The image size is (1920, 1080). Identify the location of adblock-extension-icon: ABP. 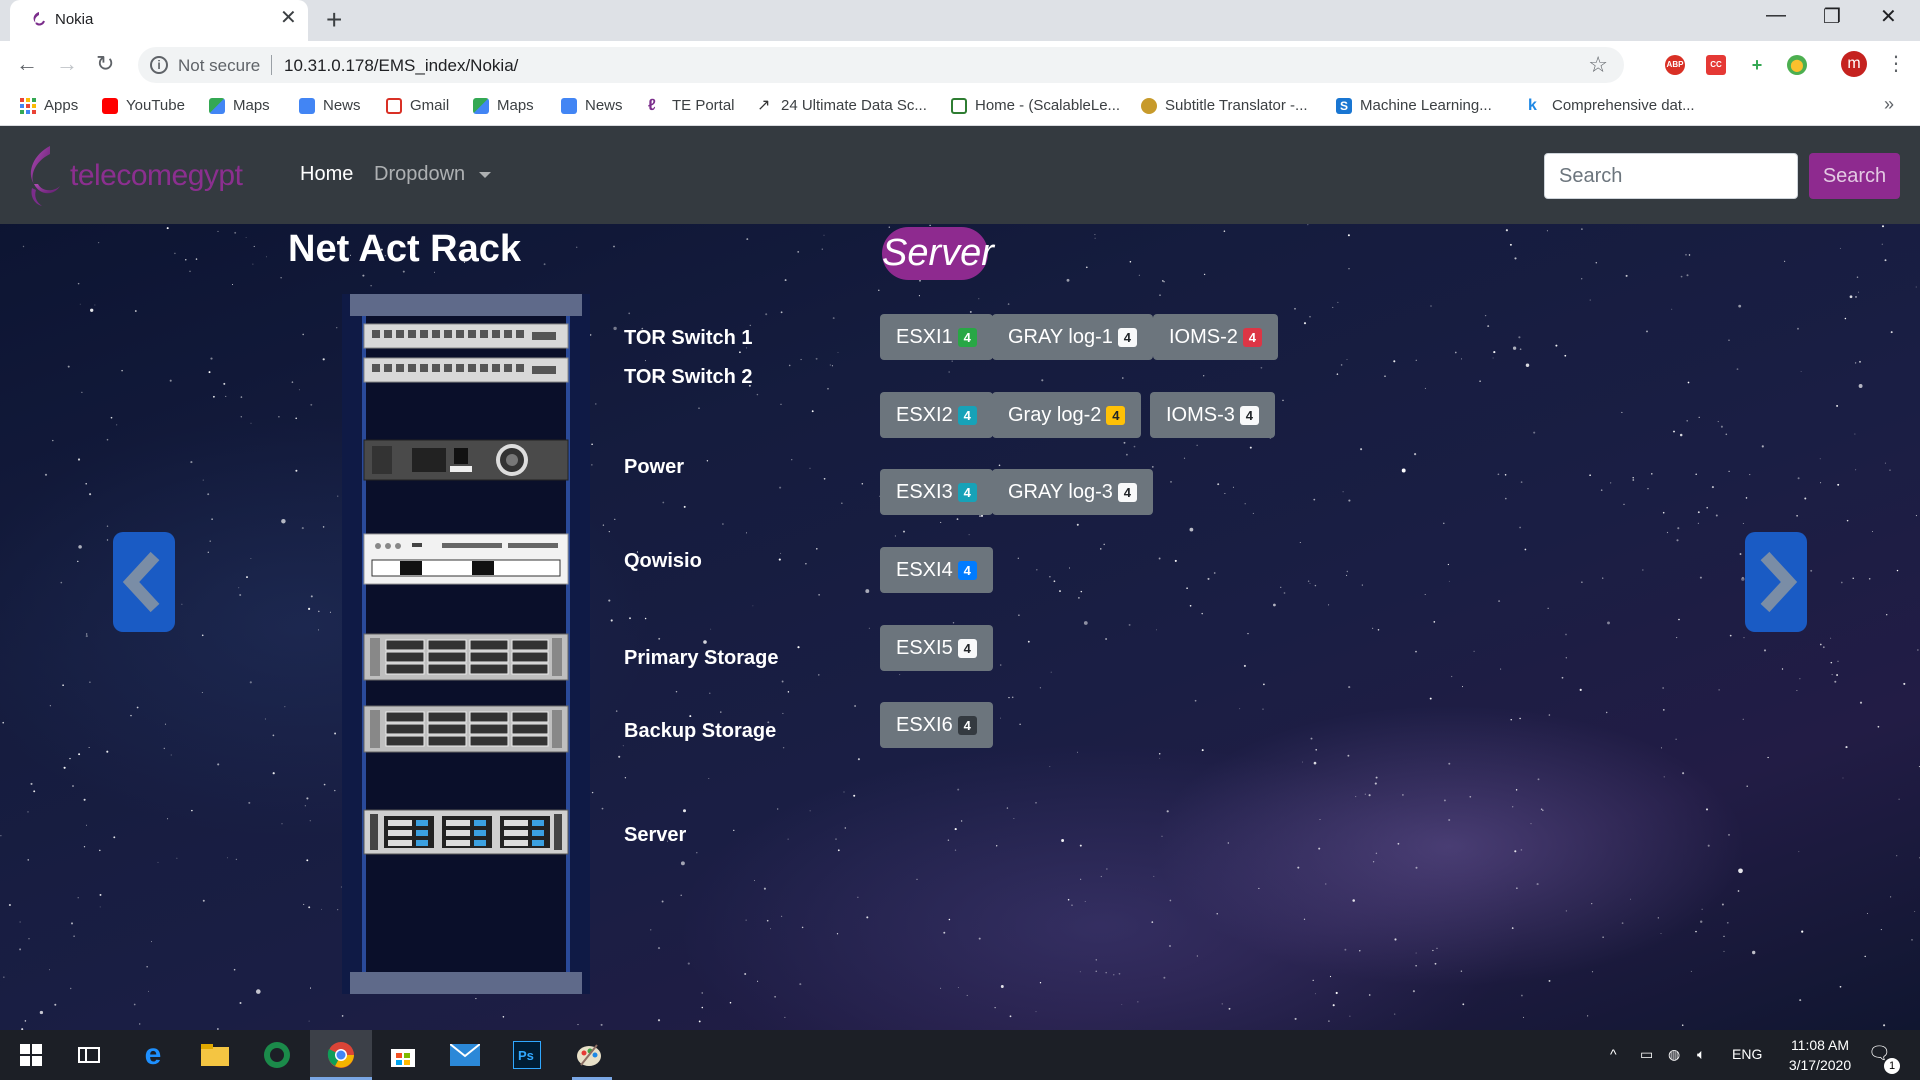
(1675, 65).